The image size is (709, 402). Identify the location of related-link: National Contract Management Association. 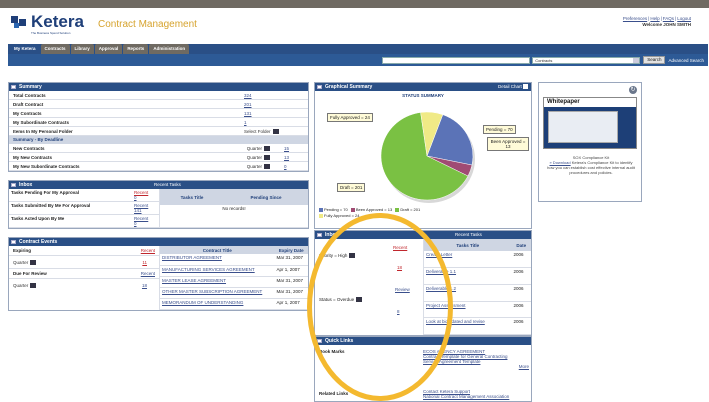
(476, 396).